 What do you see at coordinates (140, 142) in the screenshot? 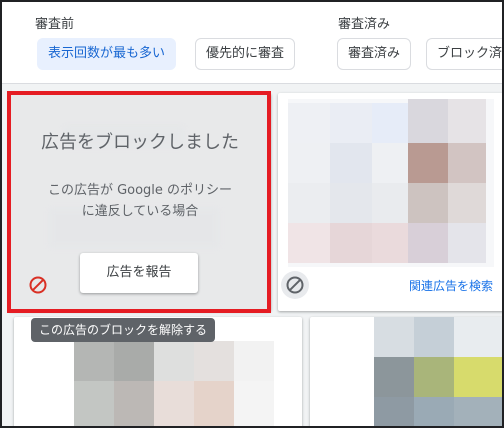
I see `blocked-title: 広告をブロックしました` at bounding box center [140, 142].